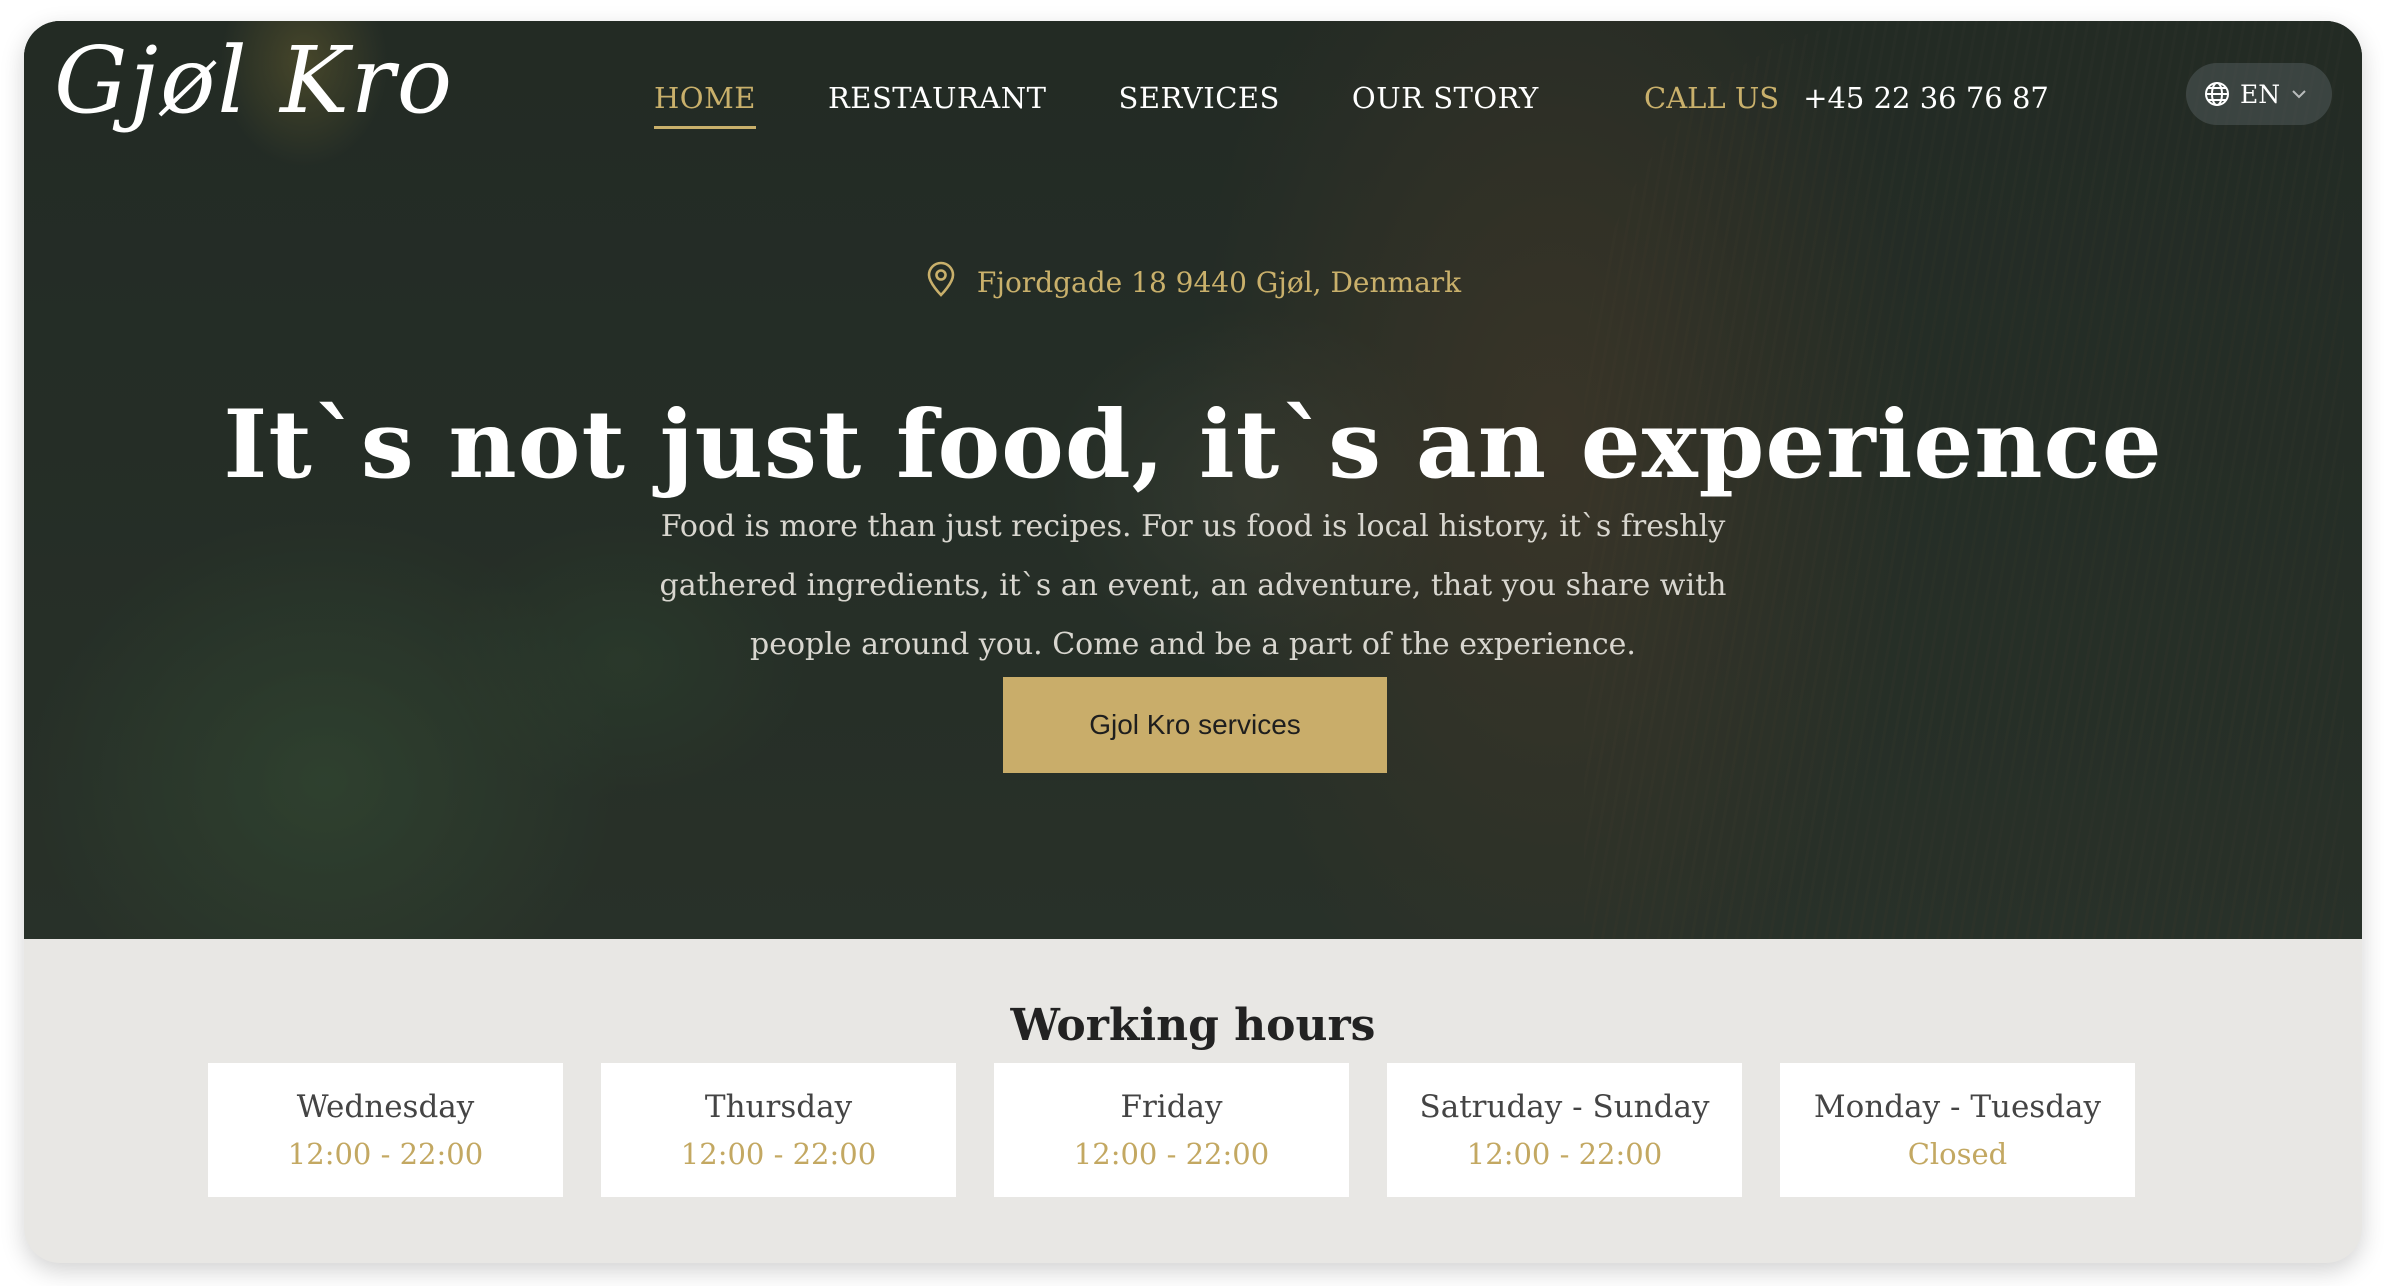 The height and width of the screenshot is (1286, 2384). Describe the element at coordinates (1564, 1130) in the screenshot. I see `hours-card: Satruday - Sunday 12:00 - 22:00` at that location.